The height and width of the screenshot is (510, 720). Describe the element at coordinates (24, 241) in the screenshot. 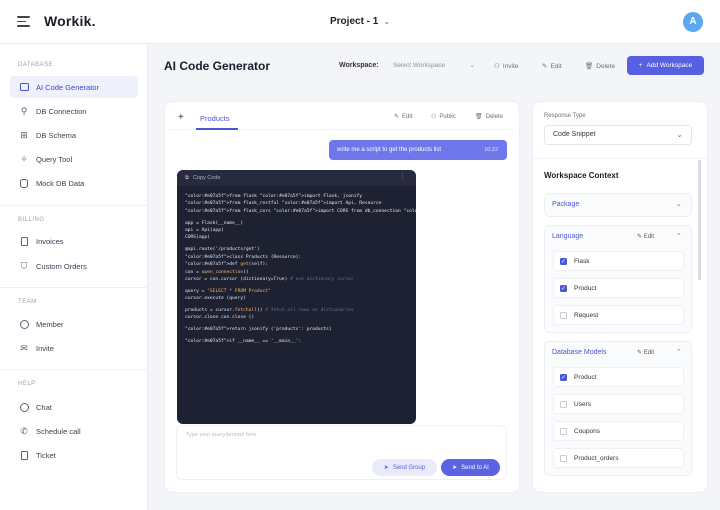

I see `invoice-icon` at that location.